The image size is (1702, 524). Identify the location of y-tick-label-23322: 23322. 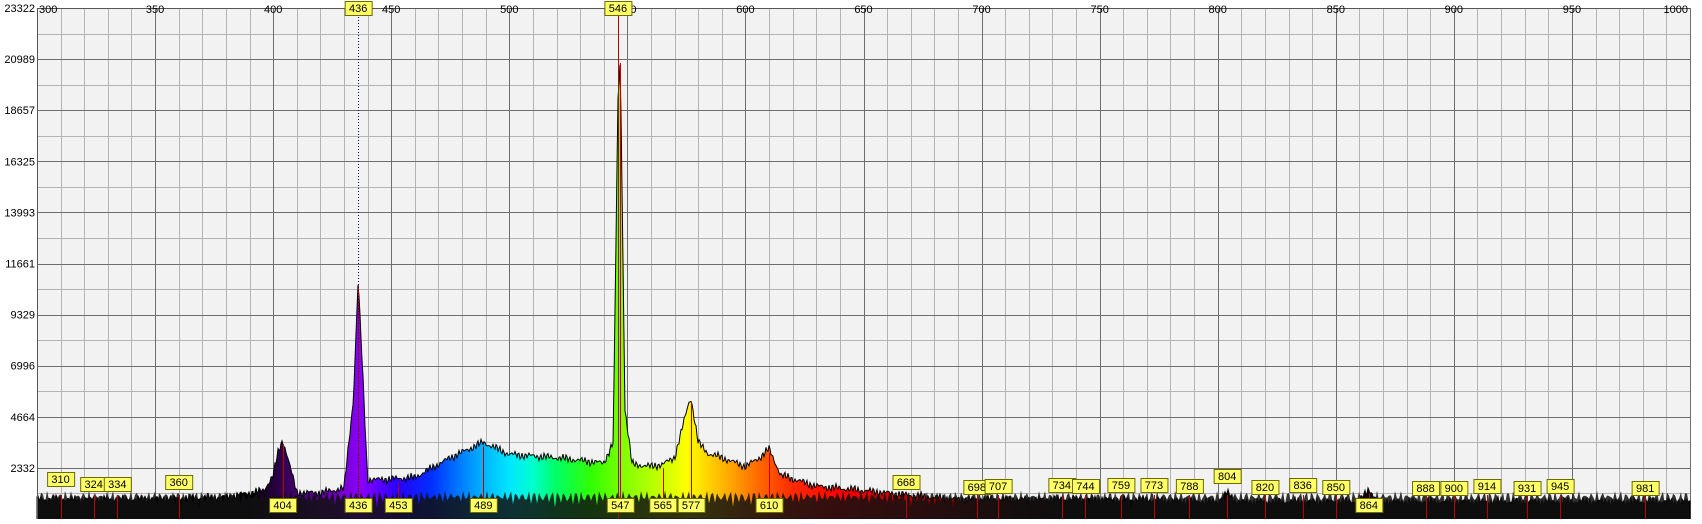
(19, 9).